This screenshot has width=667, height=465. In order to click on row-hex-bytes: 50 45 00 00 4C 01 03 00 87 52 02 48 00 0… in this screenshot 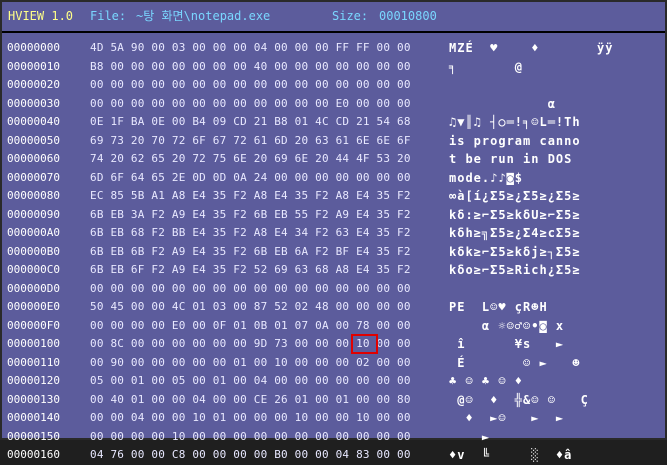, I will do `click(266, 307)`.